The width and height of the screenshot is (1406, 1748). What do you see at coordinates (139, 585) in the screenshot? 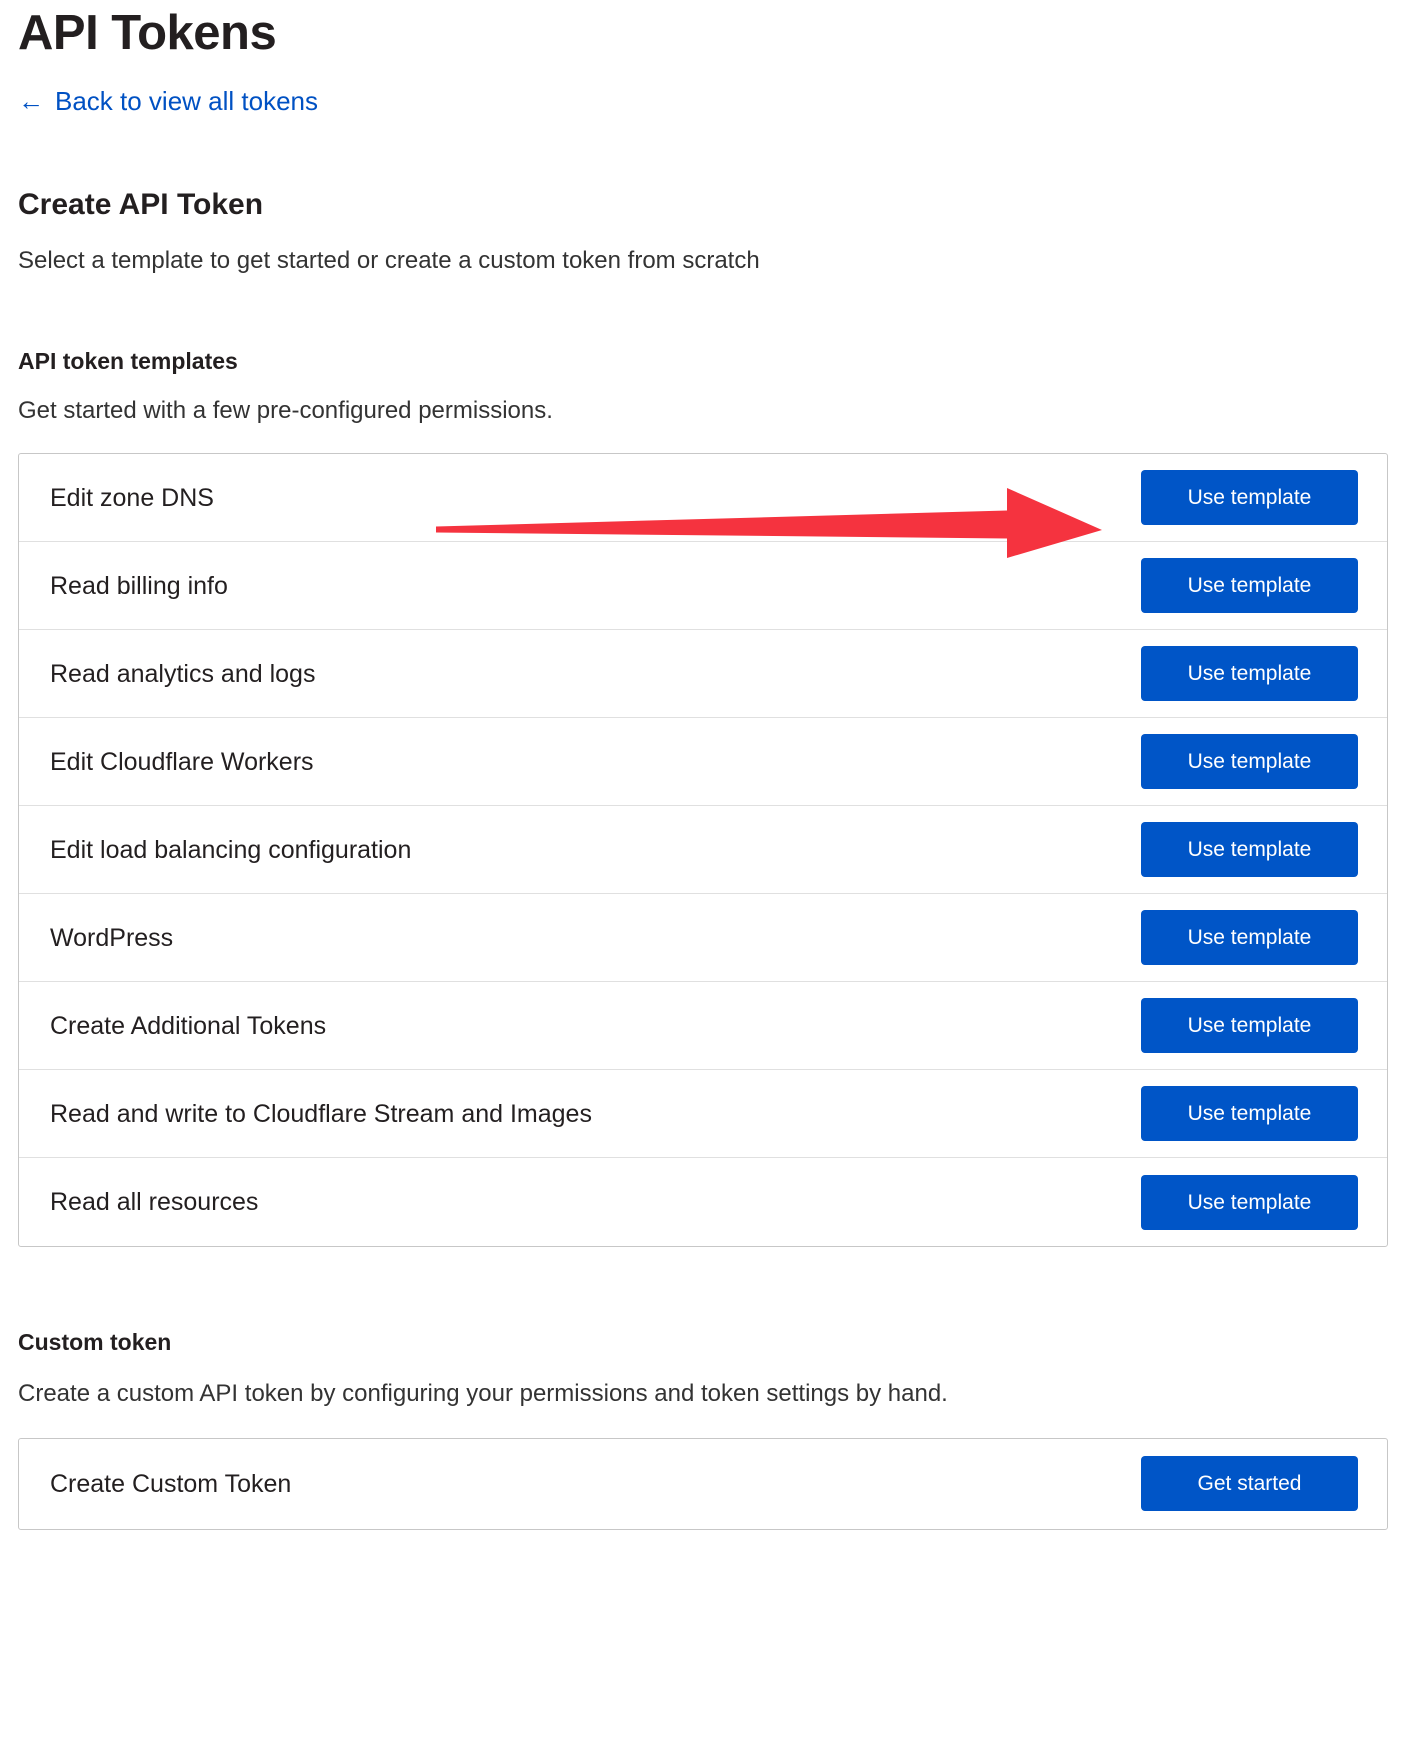
I see `template-name: Read billing info` at bounding box center [139, 585].